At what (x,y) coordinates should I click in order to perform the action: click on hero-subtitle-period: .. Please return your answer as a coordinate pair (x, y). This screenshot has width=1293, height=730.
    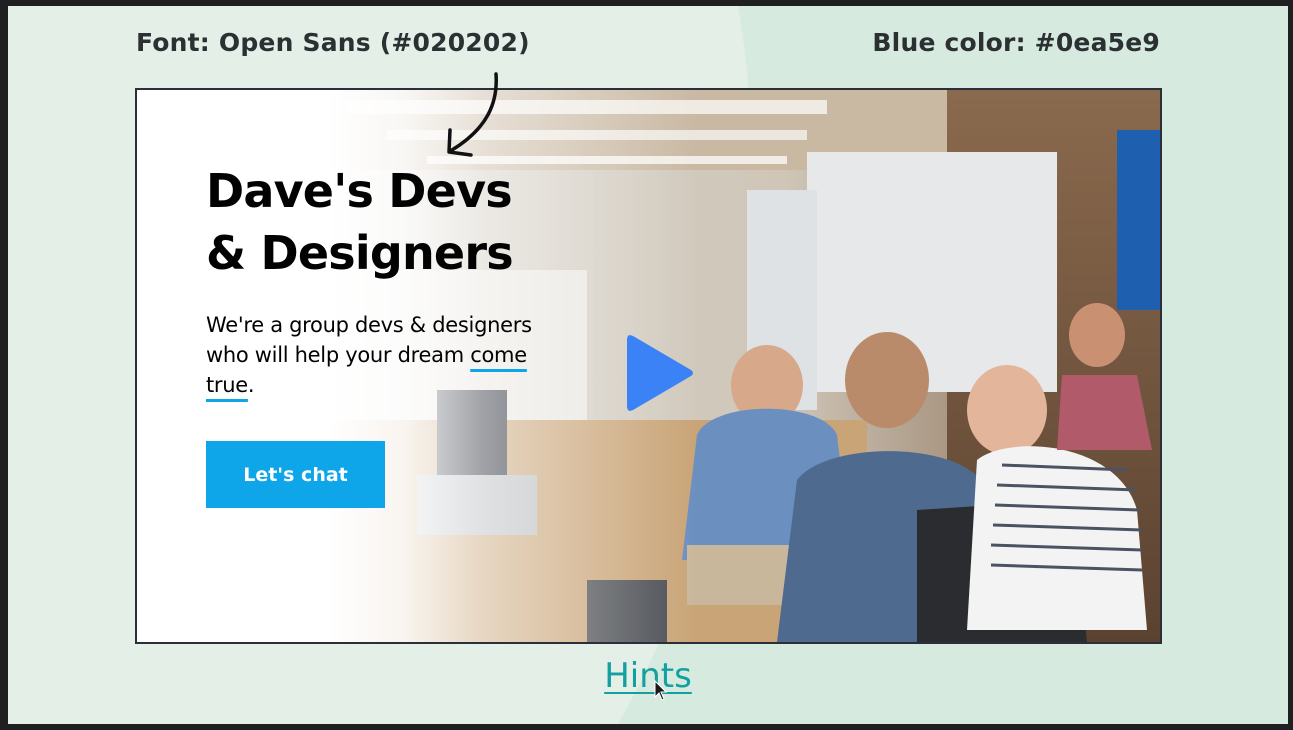
    Looking at the image, I should click on (251, 385).